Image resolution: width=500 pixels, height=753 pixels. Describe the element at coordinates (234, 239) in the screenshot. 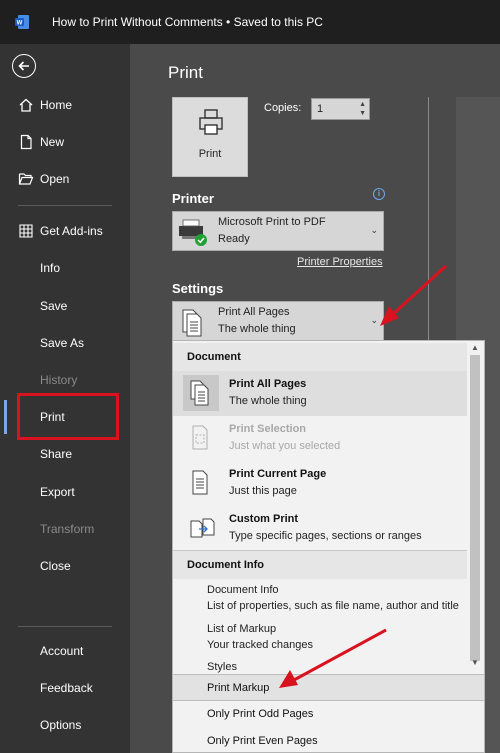

I see `printer-status: Ready` at that location.